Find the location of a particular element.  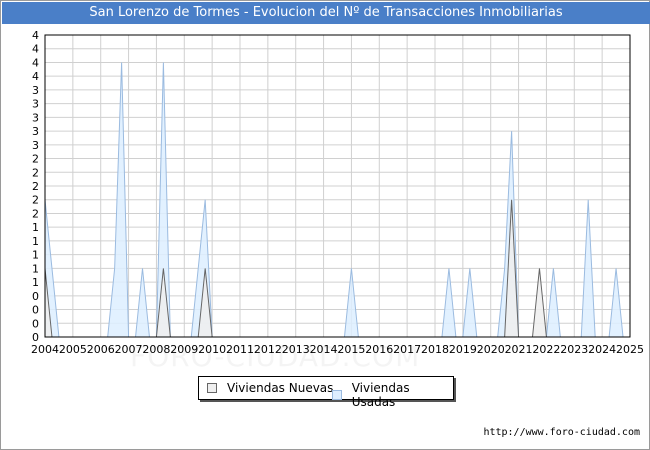

legend-swatch-usadas is located at coordinates (337, 395).